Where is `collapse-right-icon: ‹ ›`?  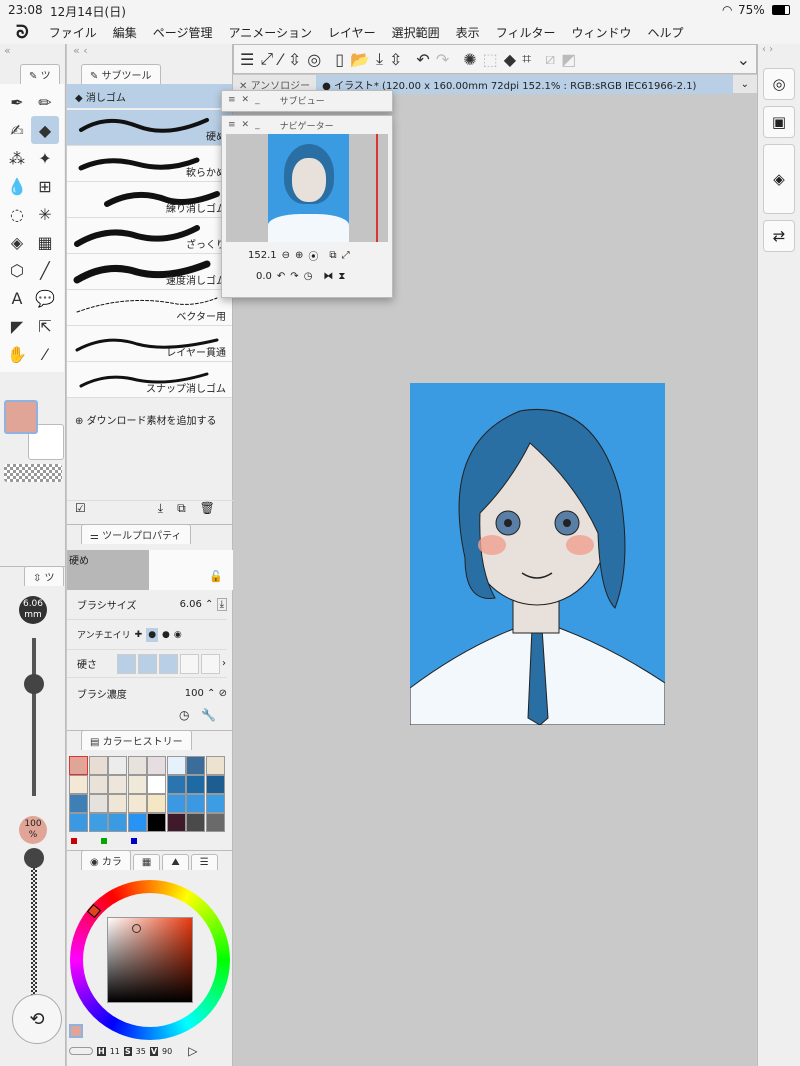
collapse-right-icon: ‹ › is located at coordinates (779, 53).